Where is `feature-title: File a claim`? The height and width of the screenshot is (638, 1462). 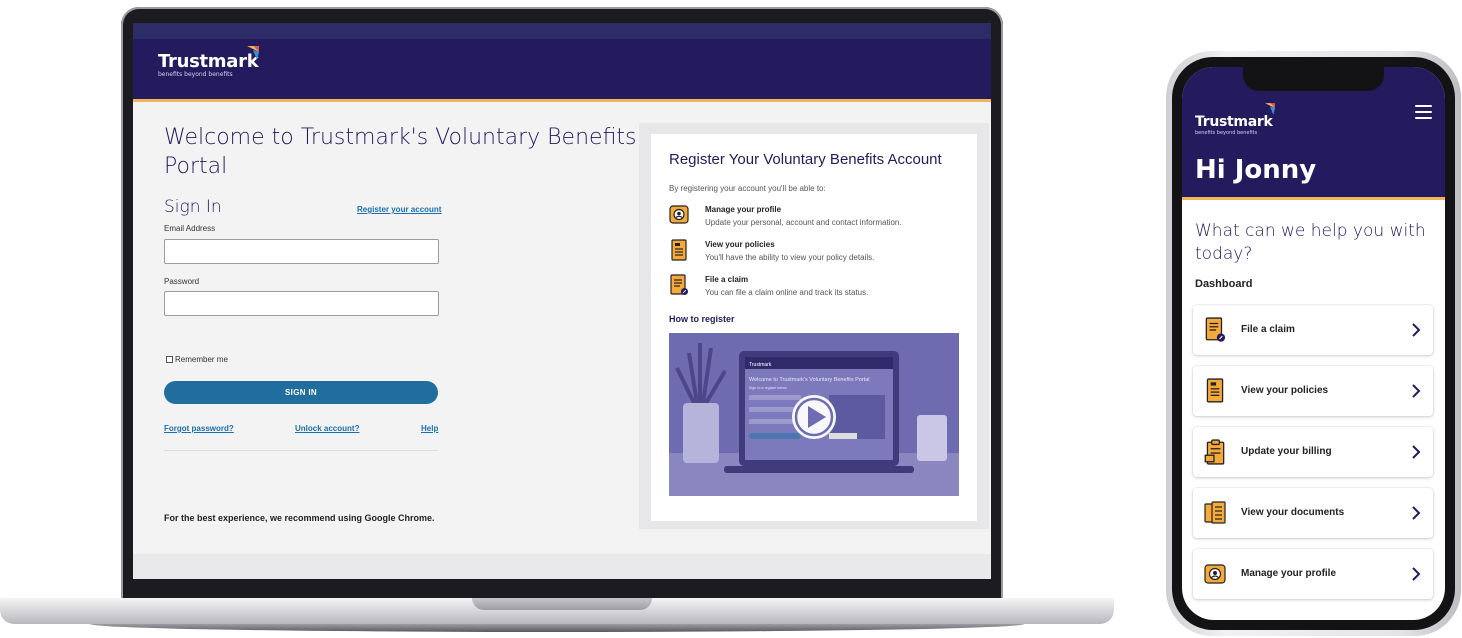
feature-title: File a claim is located at coordinates (727, 279).